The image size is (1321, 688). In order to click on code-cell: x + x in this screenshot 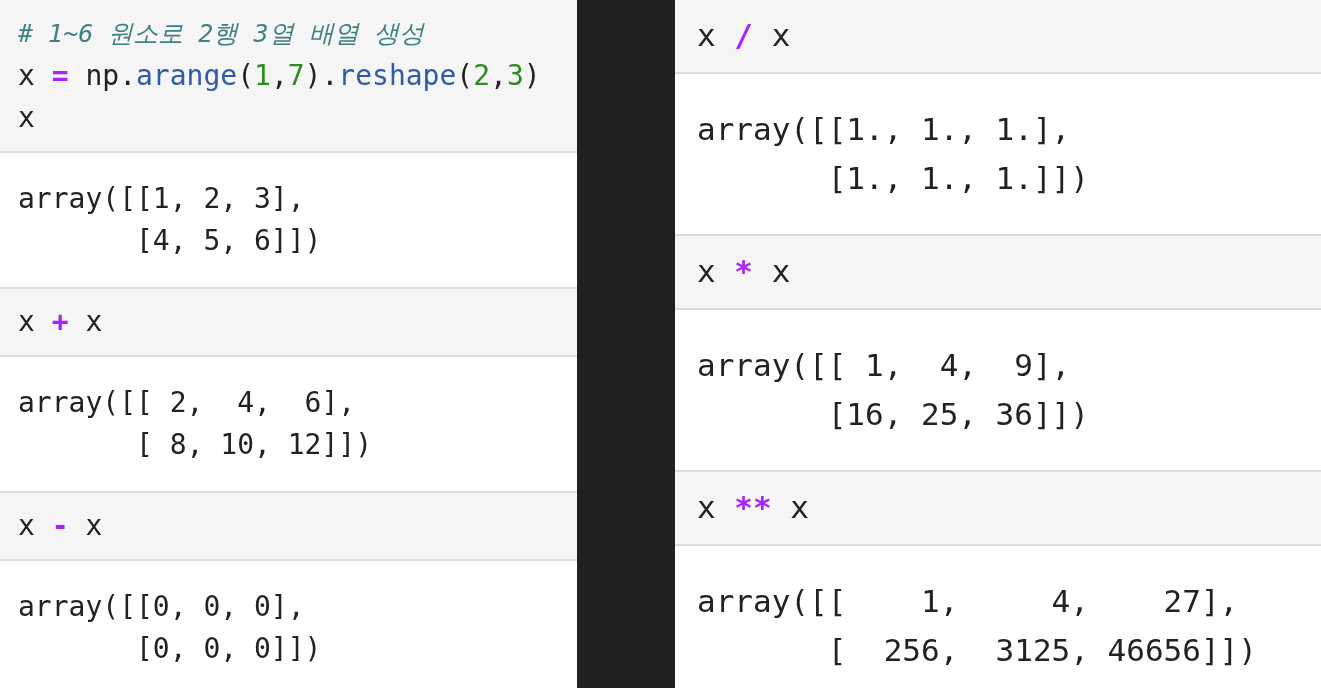, I will do `click(288, 323)`.